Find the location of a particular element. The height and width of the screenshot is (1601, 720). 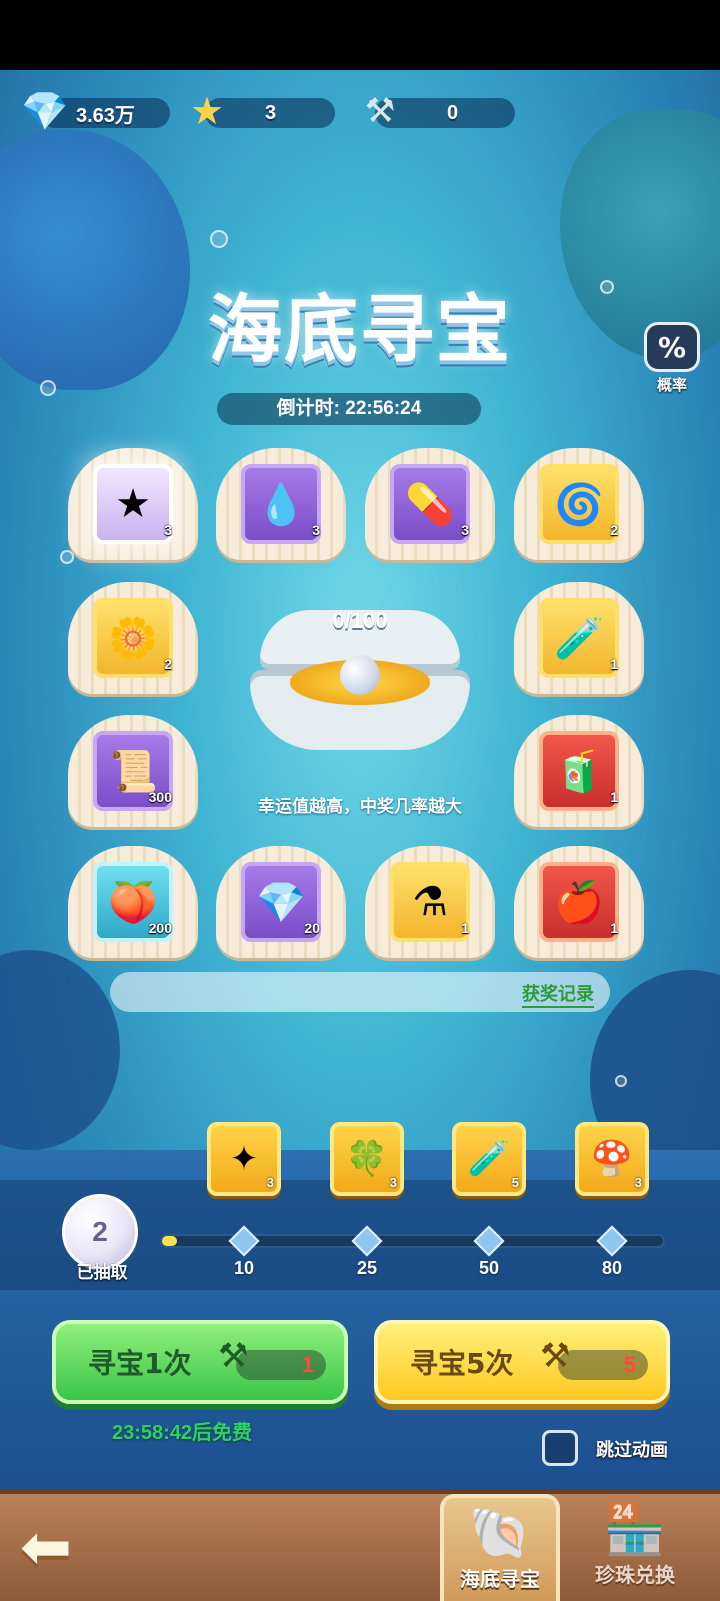

prize-slot: 💎 20 is located at coordinates (281, 903).